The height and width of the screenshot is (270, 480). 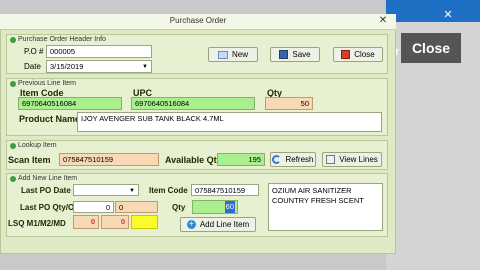 What do you see at coordinates (144, 222) in the screenshot?
I see `lsq-md-field` at bounding box center [144, 222].